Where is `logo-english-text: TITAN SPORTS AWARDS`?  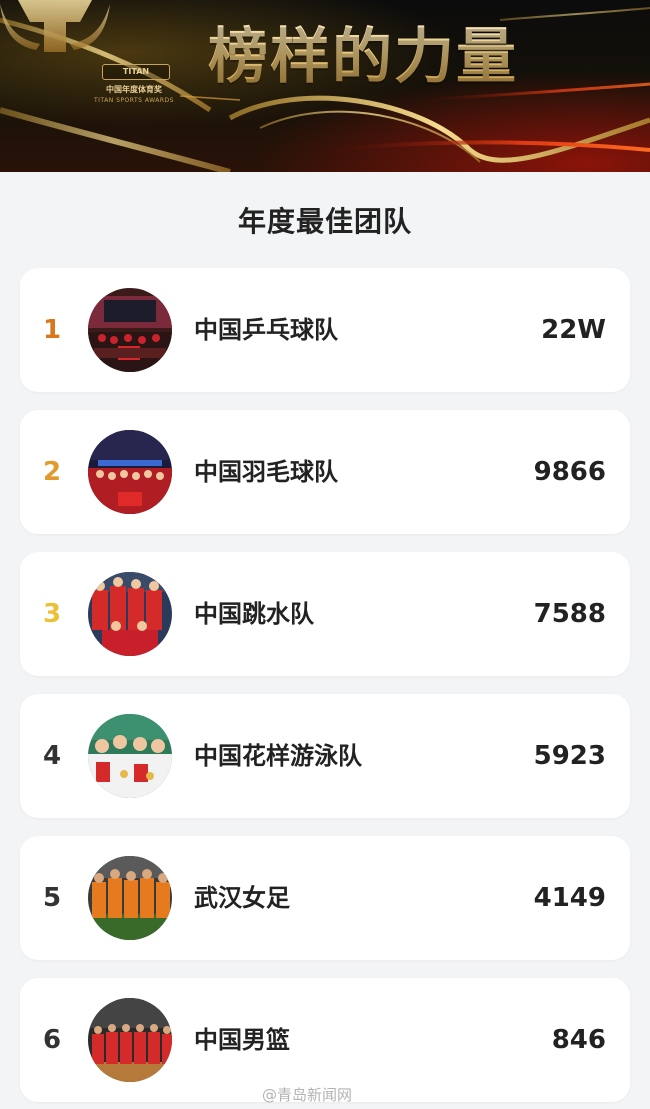 logo-english-text: TITAN SPORTS AWARDS is located at coordinates (134, 100).